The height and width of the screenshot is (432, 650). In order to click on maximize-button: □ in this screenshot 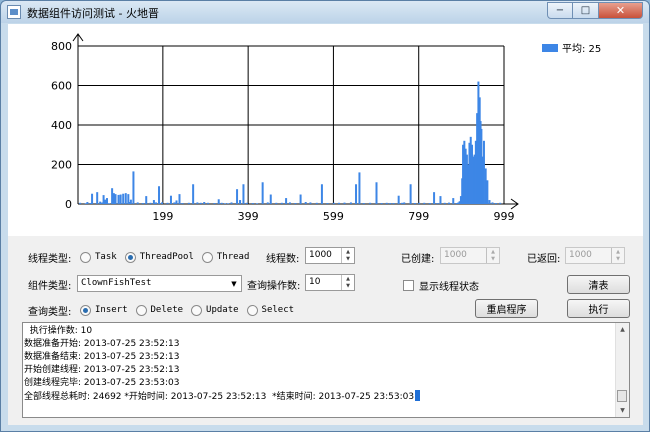, I will do `click(586, 10)`.